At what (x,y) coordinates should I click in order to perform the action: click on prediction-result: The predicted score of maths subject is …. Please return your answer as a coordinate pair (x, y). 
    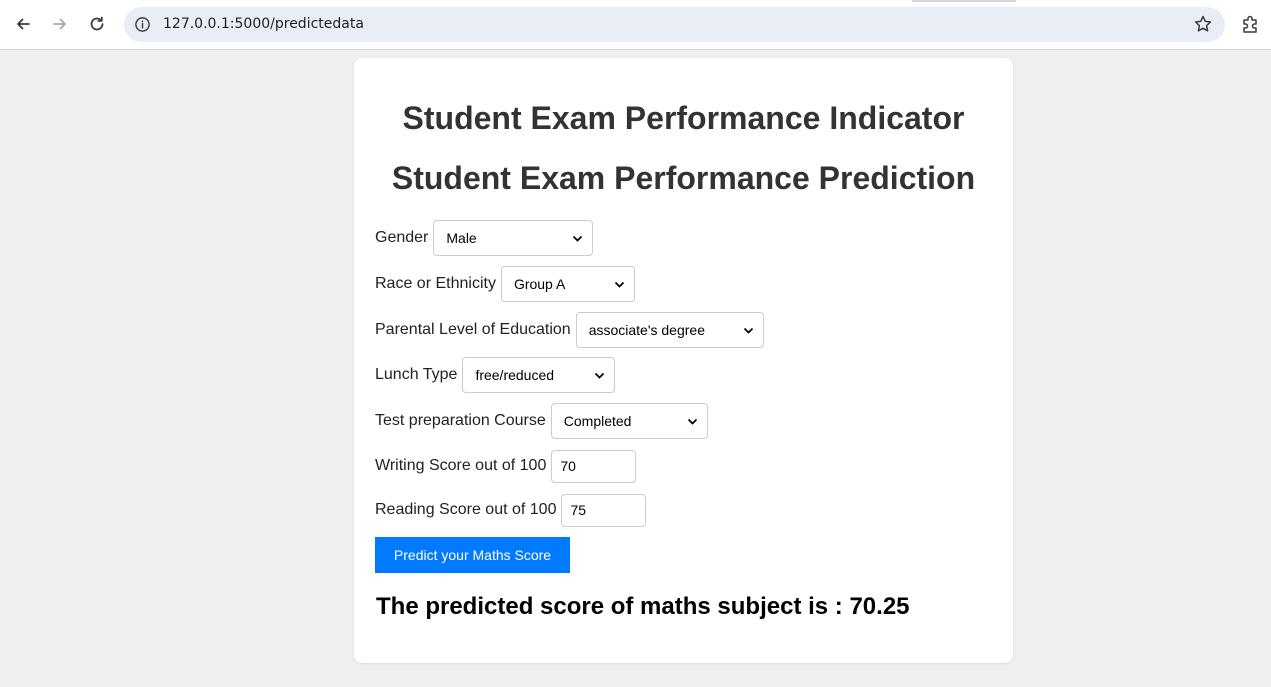
    Looking at the image, I should click on (643, 606).